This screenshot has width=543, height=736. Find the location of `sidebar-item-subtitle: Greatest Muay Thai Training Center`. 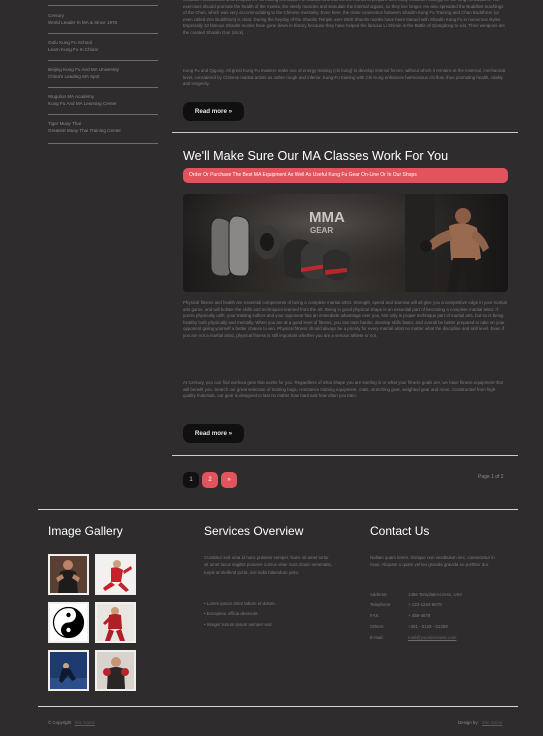

sidebar-item-subtitle: Greatest Muay Thai Training Center is located at coordinates (84, 130).